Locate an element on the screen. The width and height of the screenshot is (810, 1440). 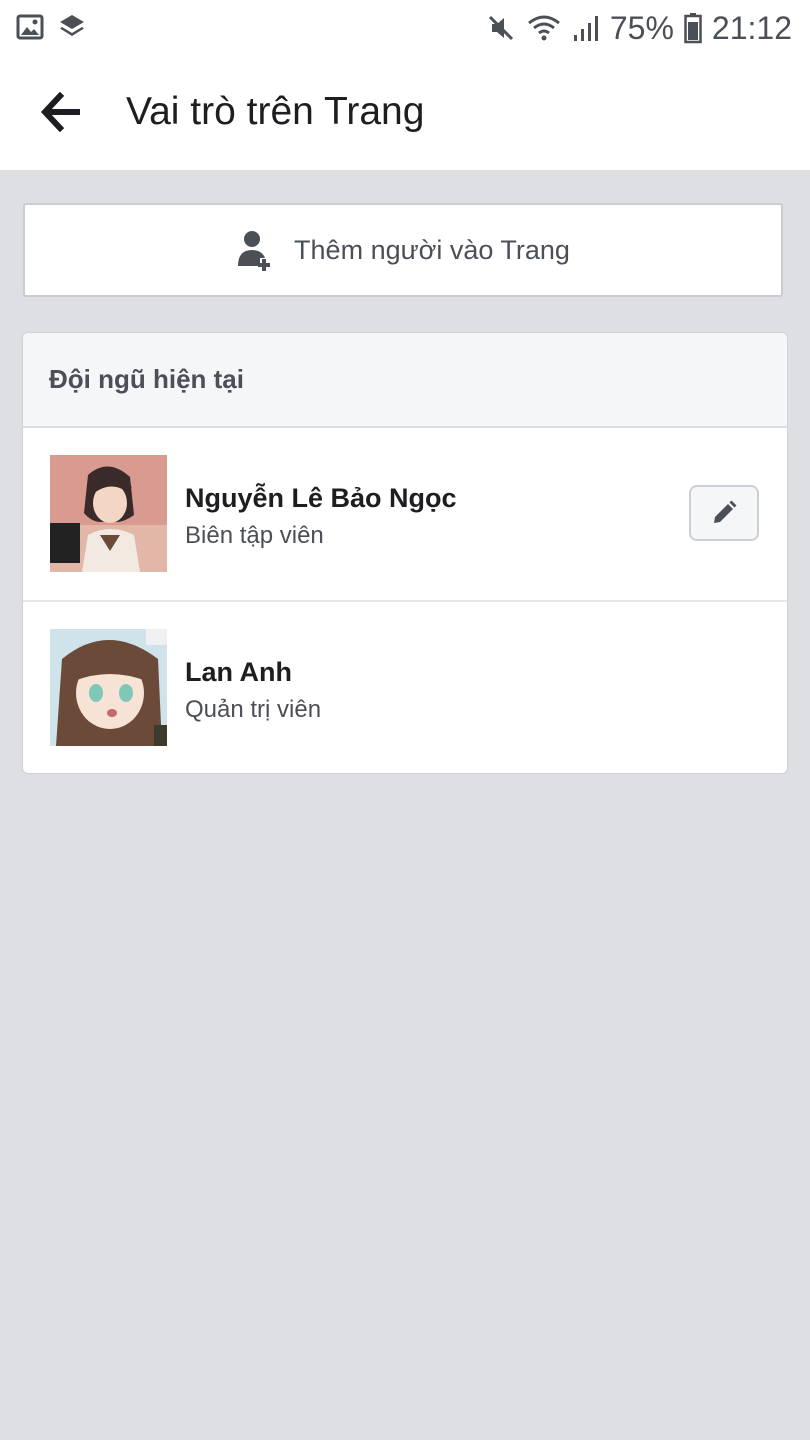
status-left is located at coordinates (51, 27).